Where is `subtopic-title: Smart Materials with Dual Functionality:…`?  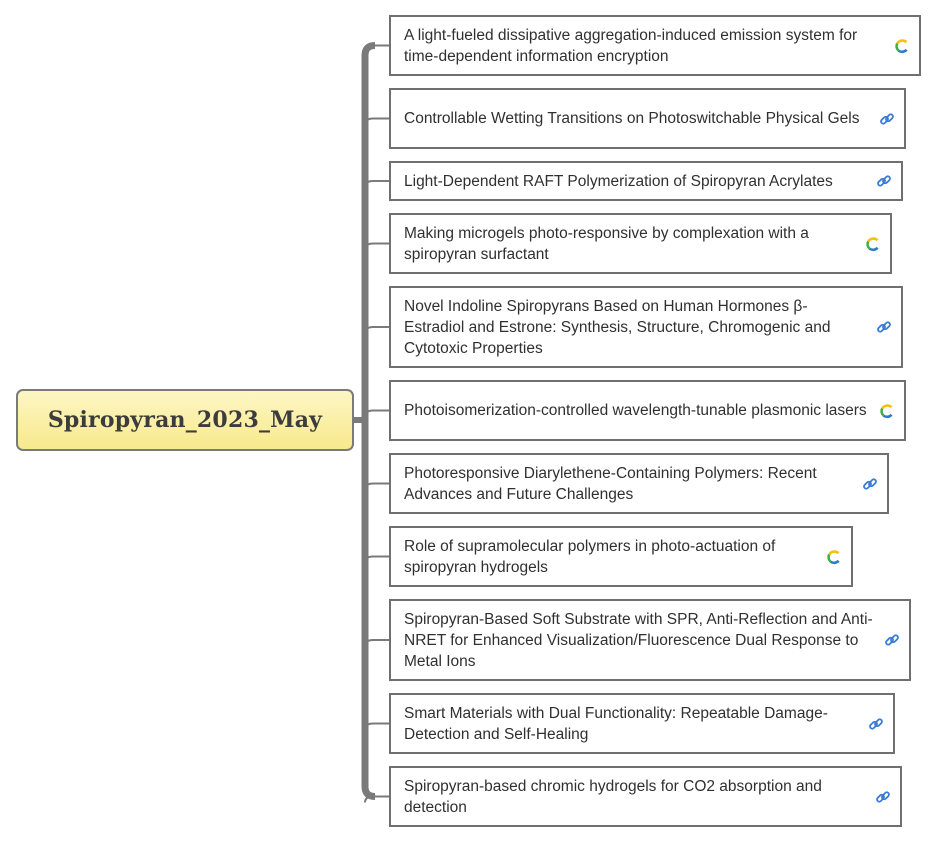
subtopic-title: Smart Materials with Dual Functionality:… is located at coordinates (616, 723).